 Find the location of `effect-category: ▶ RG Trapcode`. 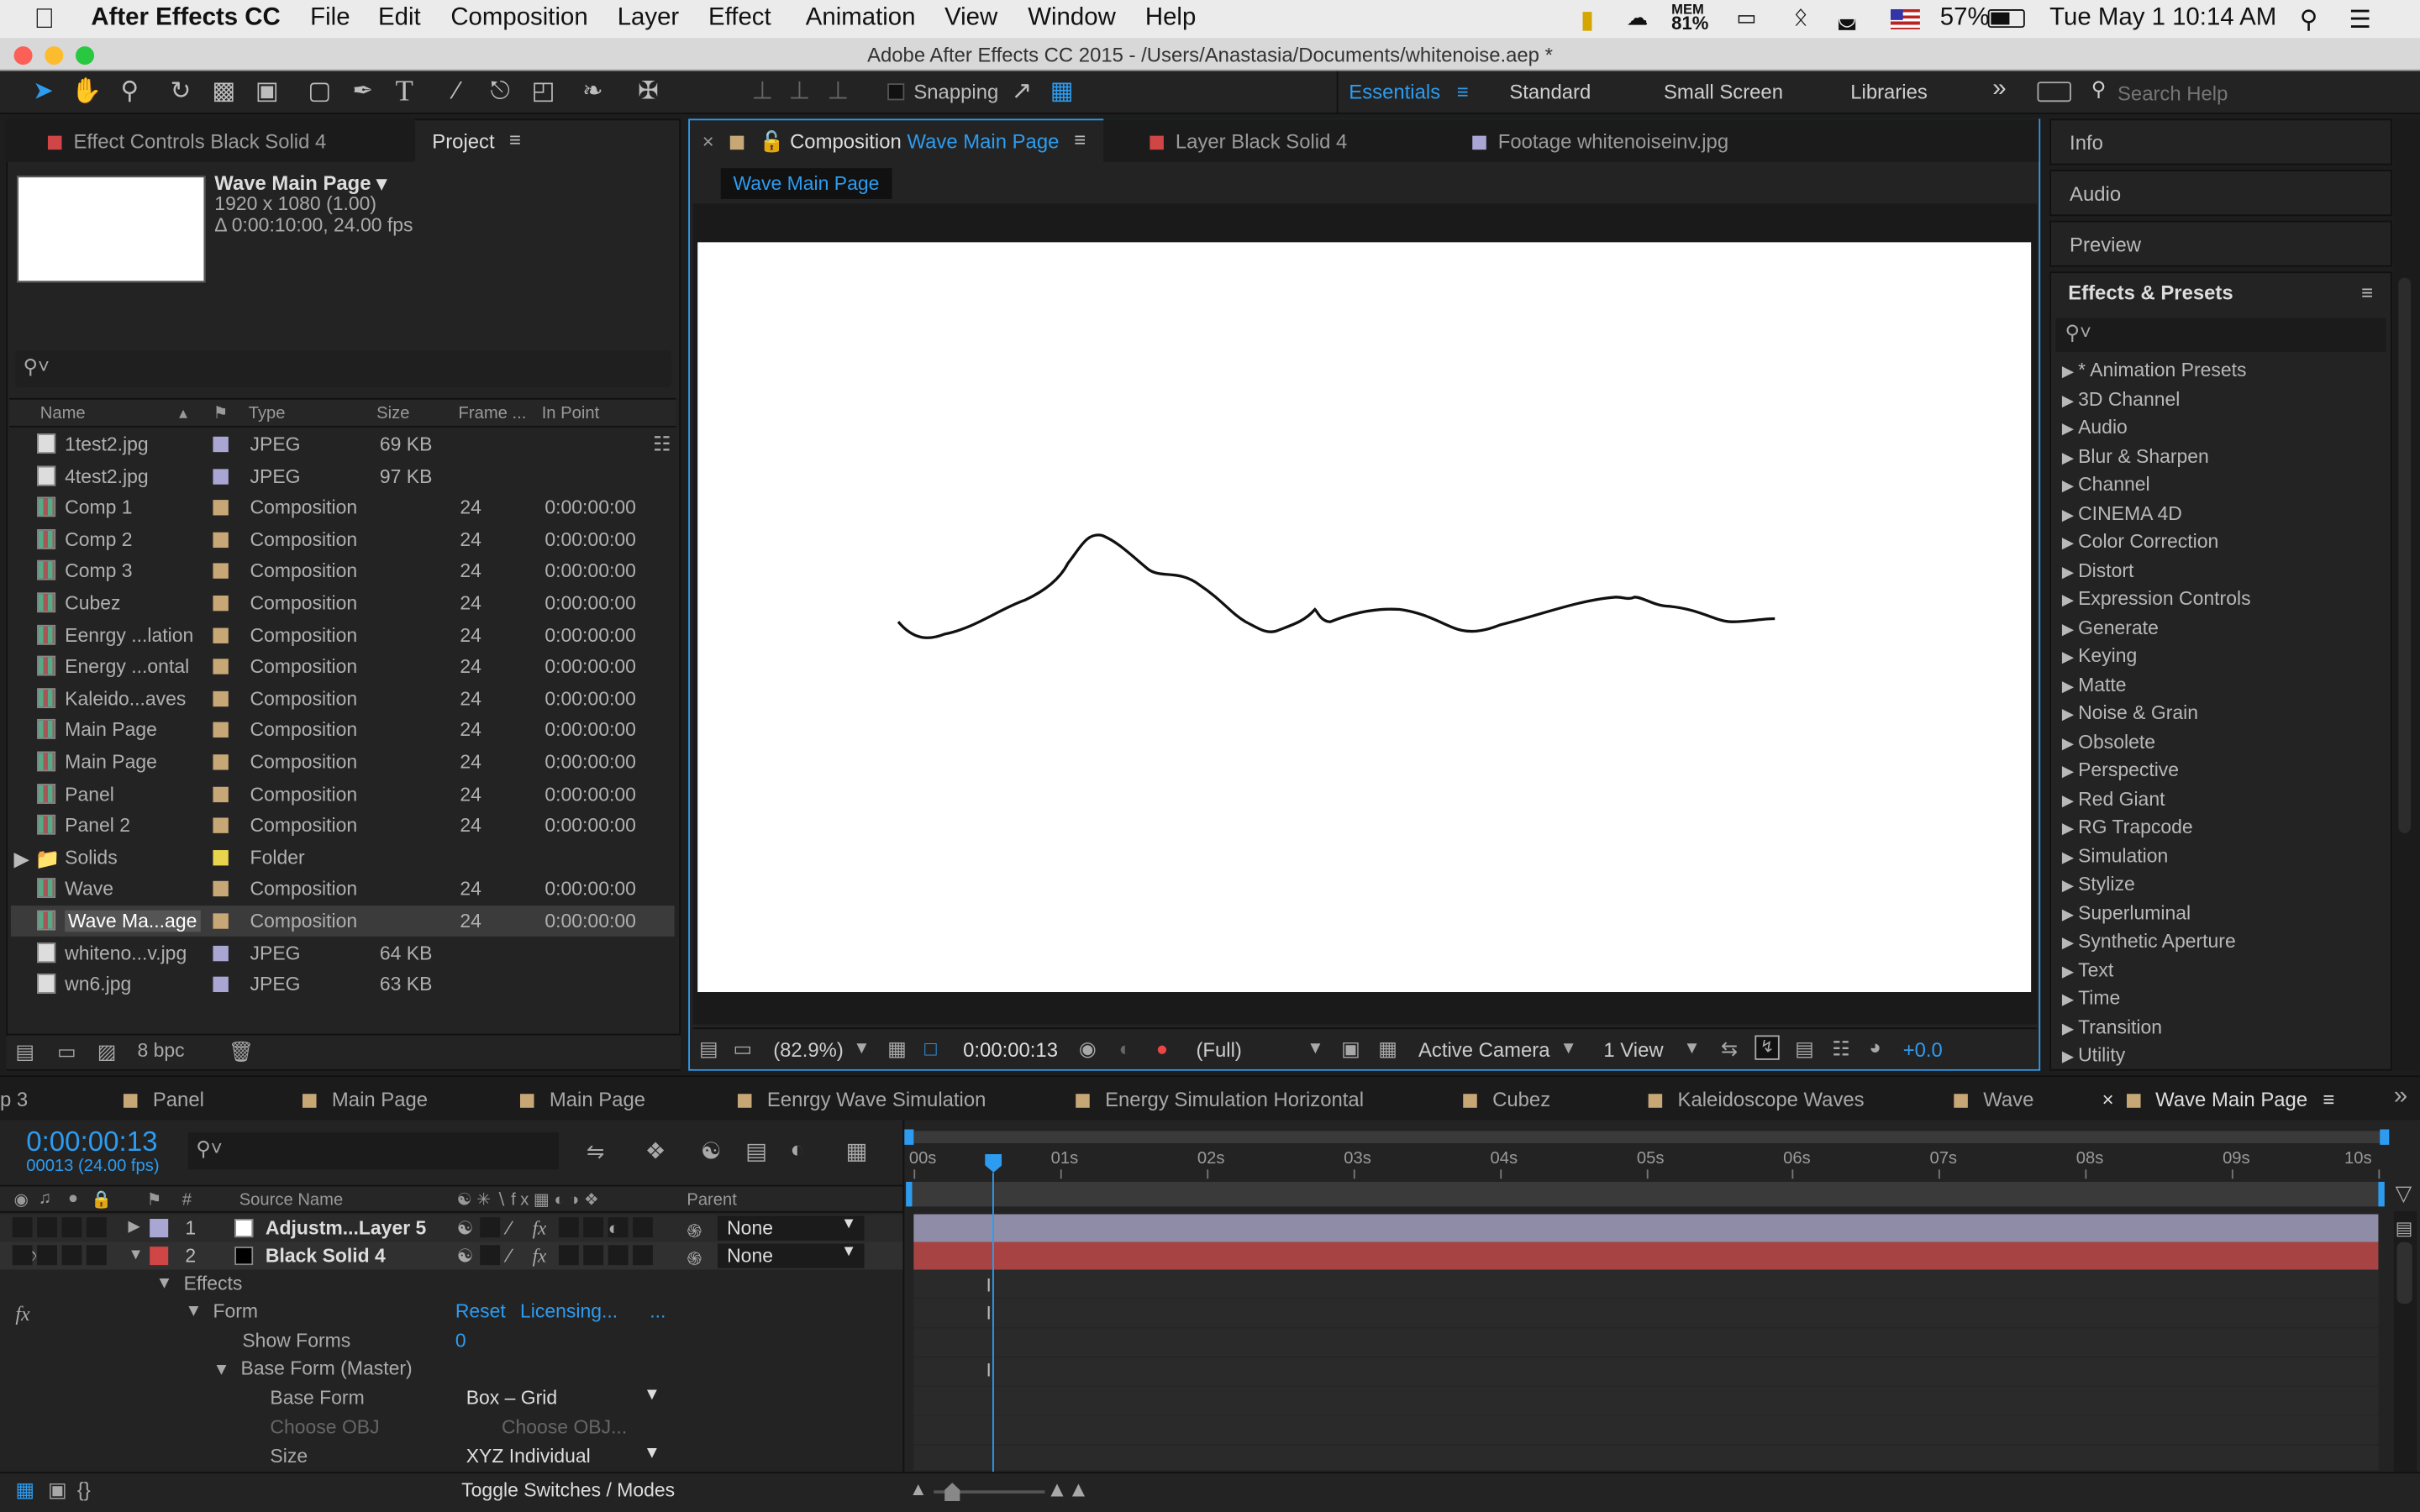

effect-category: ▶ RG Trapcode is located at coordinates (2127, 827).